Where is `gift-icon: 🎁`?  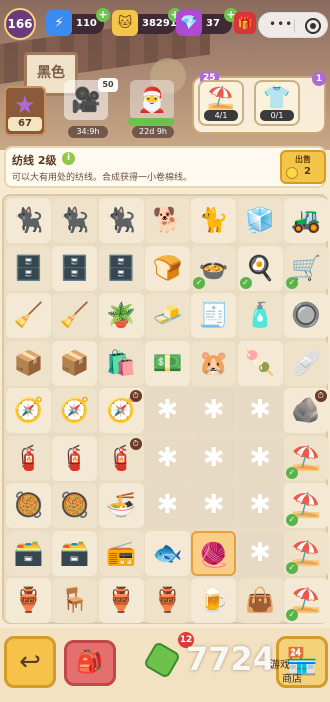
gift-icon: 🎁 is located at coordinates (245, 23).